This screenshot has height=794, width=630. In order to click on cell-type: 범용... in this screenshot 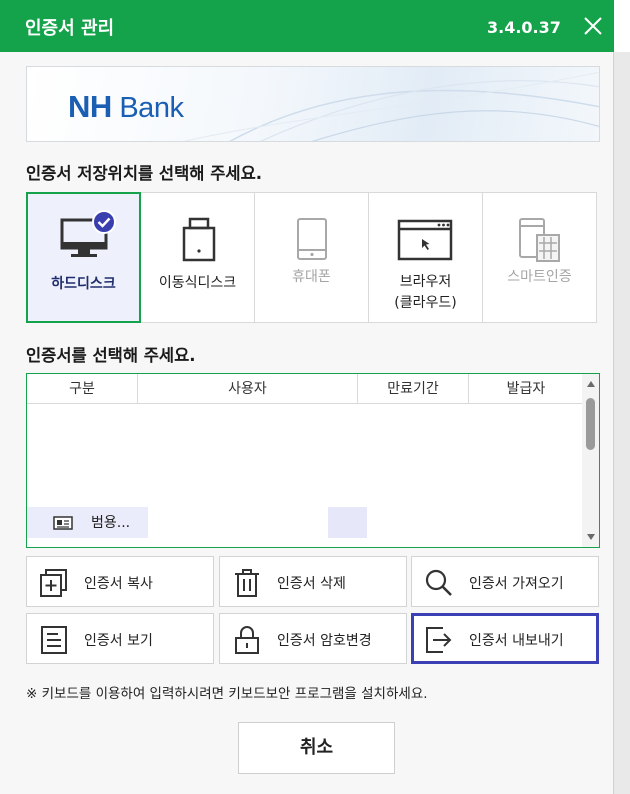, I will do `click(87, 522)`.